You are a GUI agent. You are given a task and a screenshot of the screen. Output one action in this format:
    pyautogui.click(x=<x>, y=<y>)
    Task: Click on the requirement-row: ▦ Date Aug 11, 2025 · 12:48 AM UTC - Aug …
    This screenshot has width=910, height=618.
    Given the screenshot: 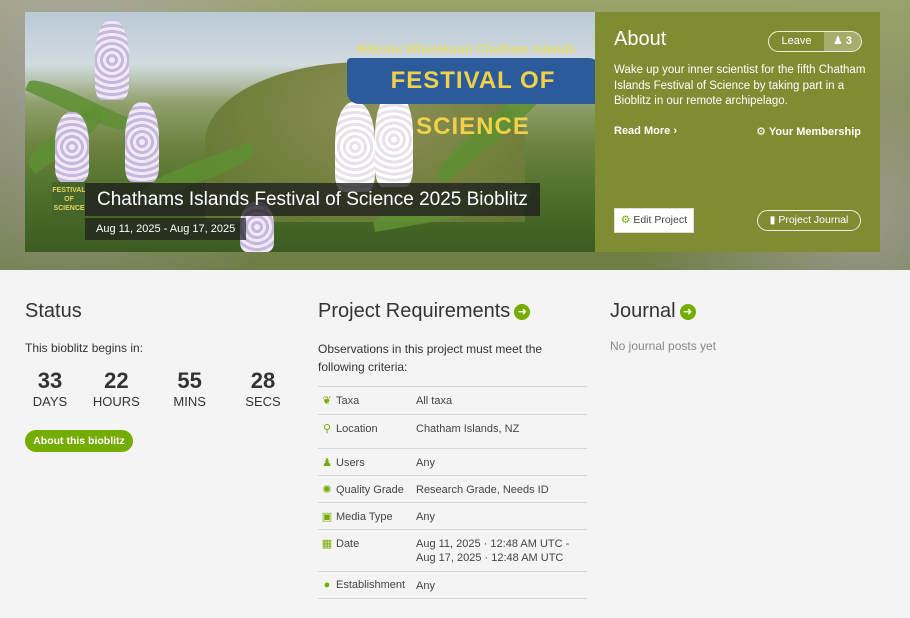 What is the action you would take?
    pyautogui.click(x=452, y=550)
    